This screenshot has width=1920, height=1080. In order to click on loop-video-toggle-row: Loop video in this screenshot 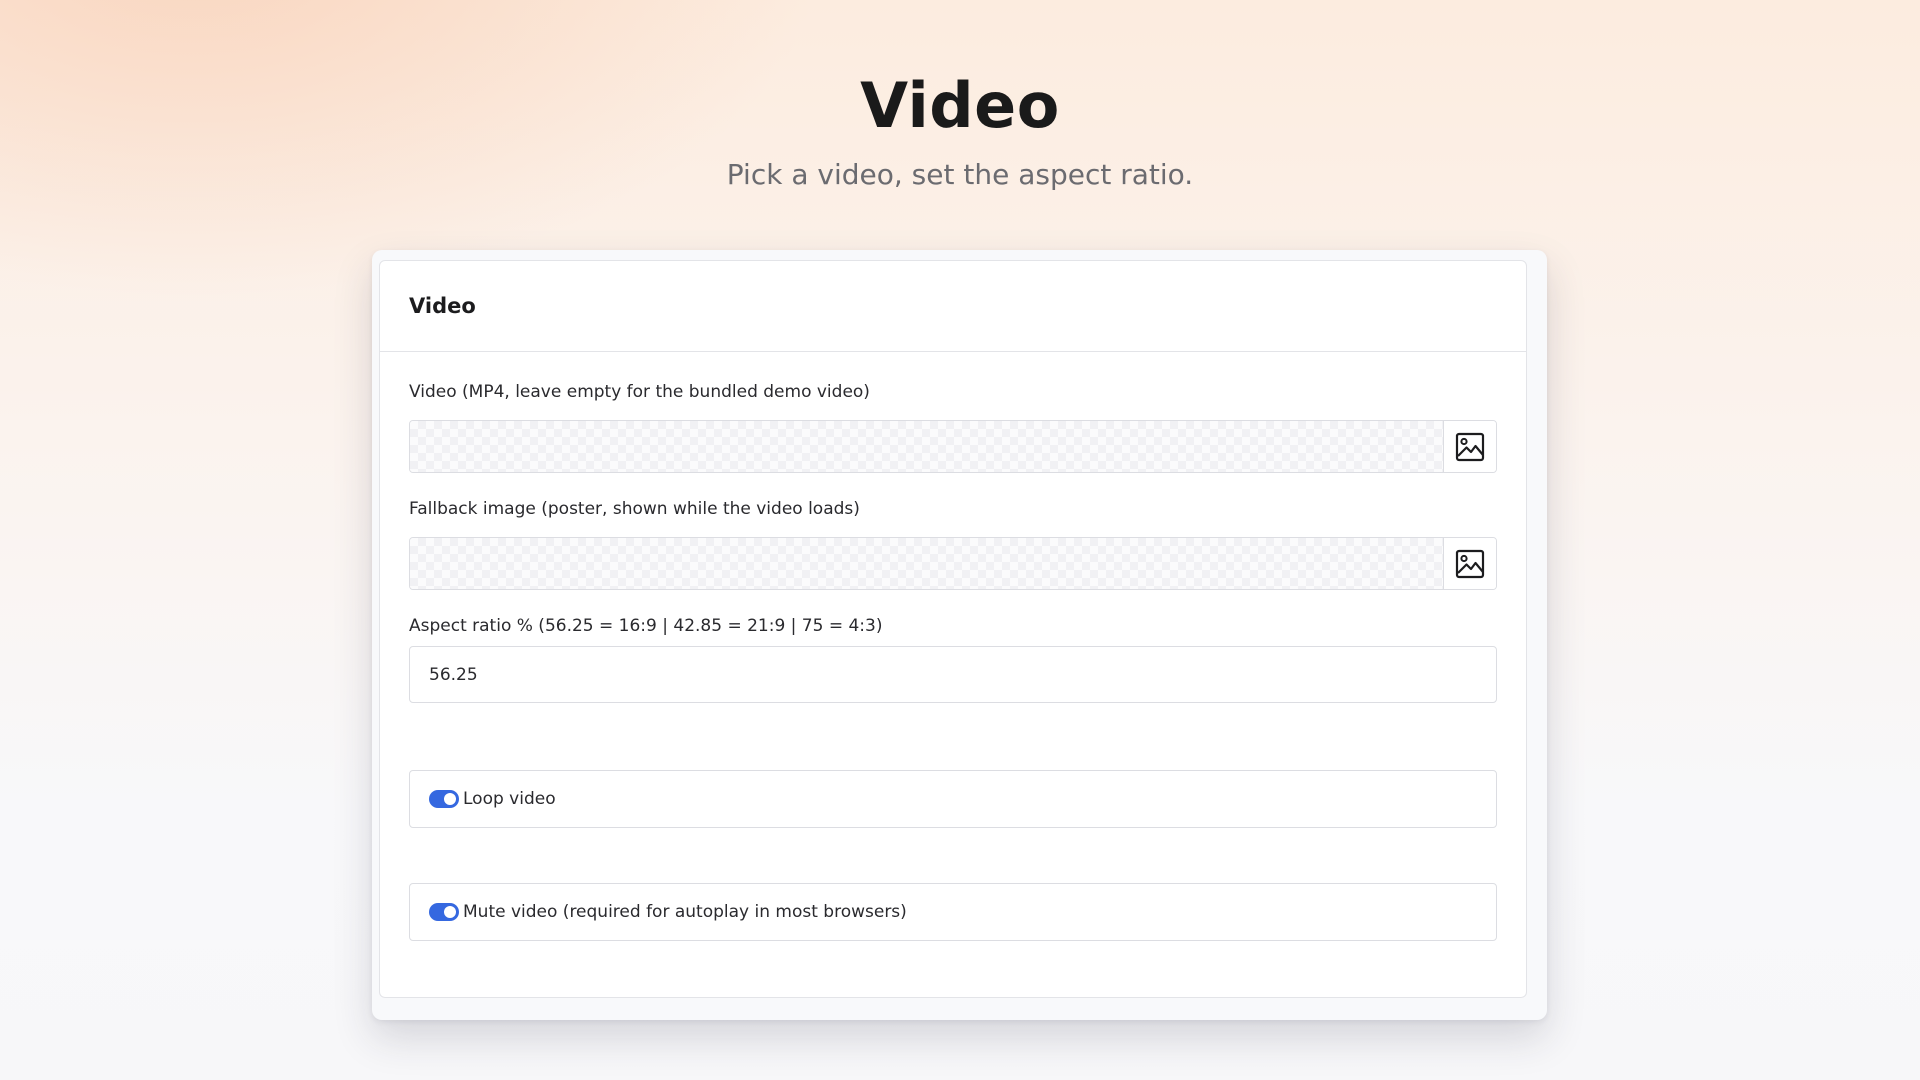, I will do `click(953, 799)`.